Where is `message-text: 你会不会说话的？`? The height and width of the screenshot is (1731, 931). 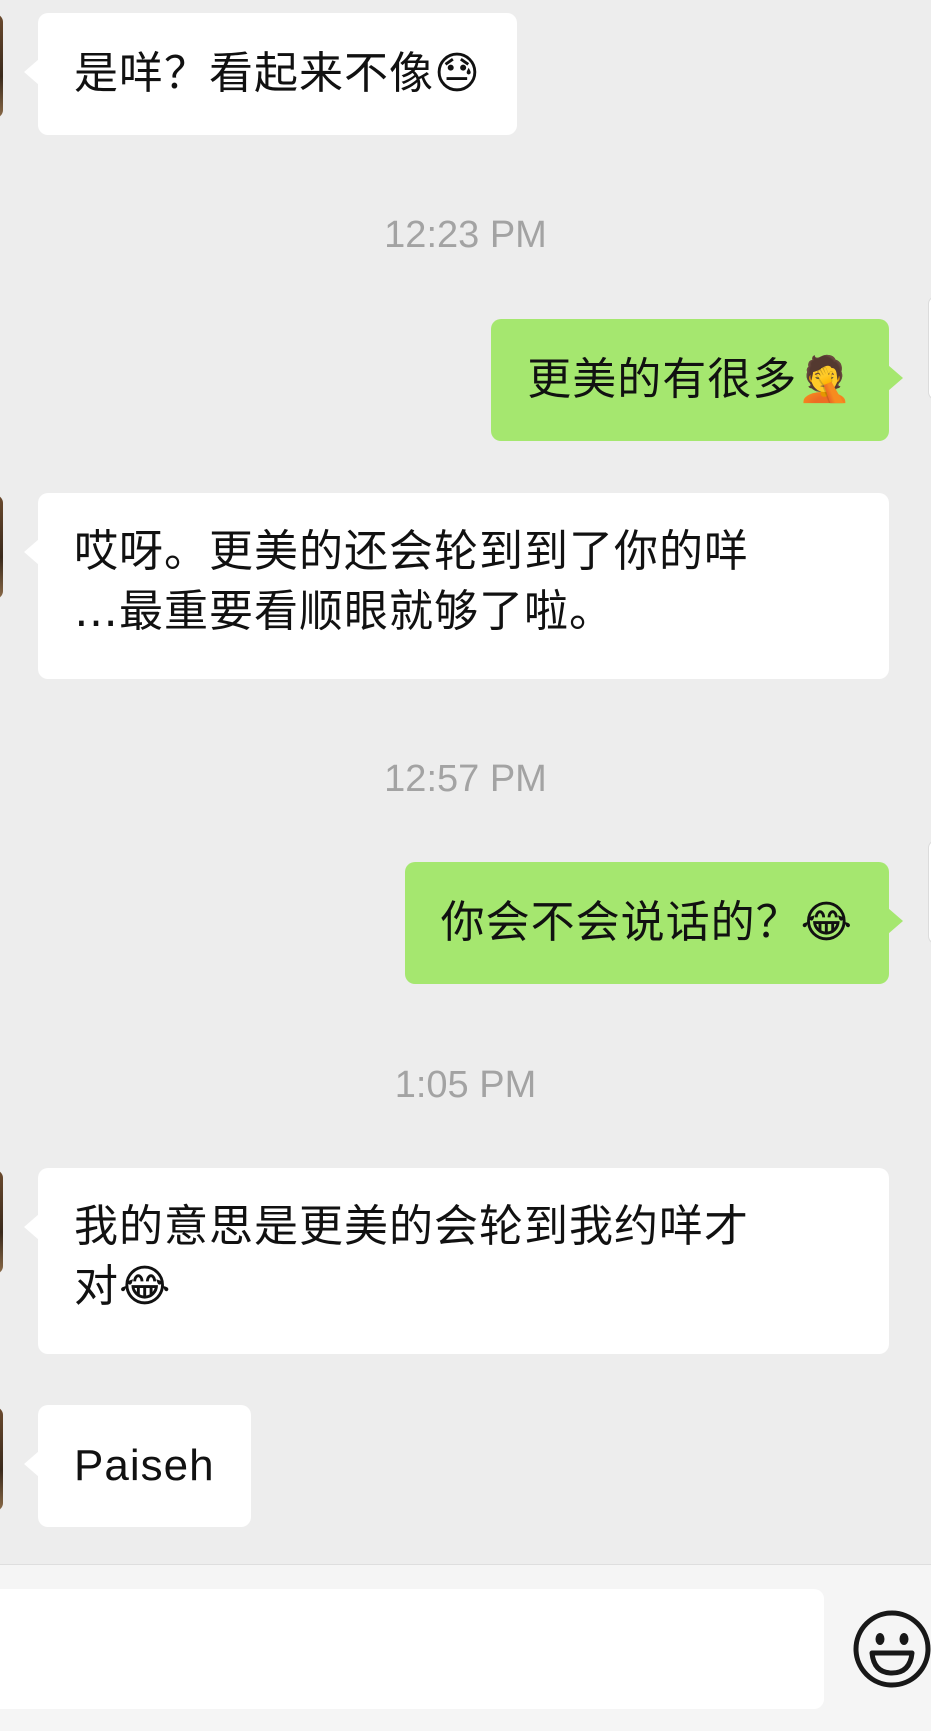 message-text: 你会不会说话的？ is located at coordinates (620, 922).